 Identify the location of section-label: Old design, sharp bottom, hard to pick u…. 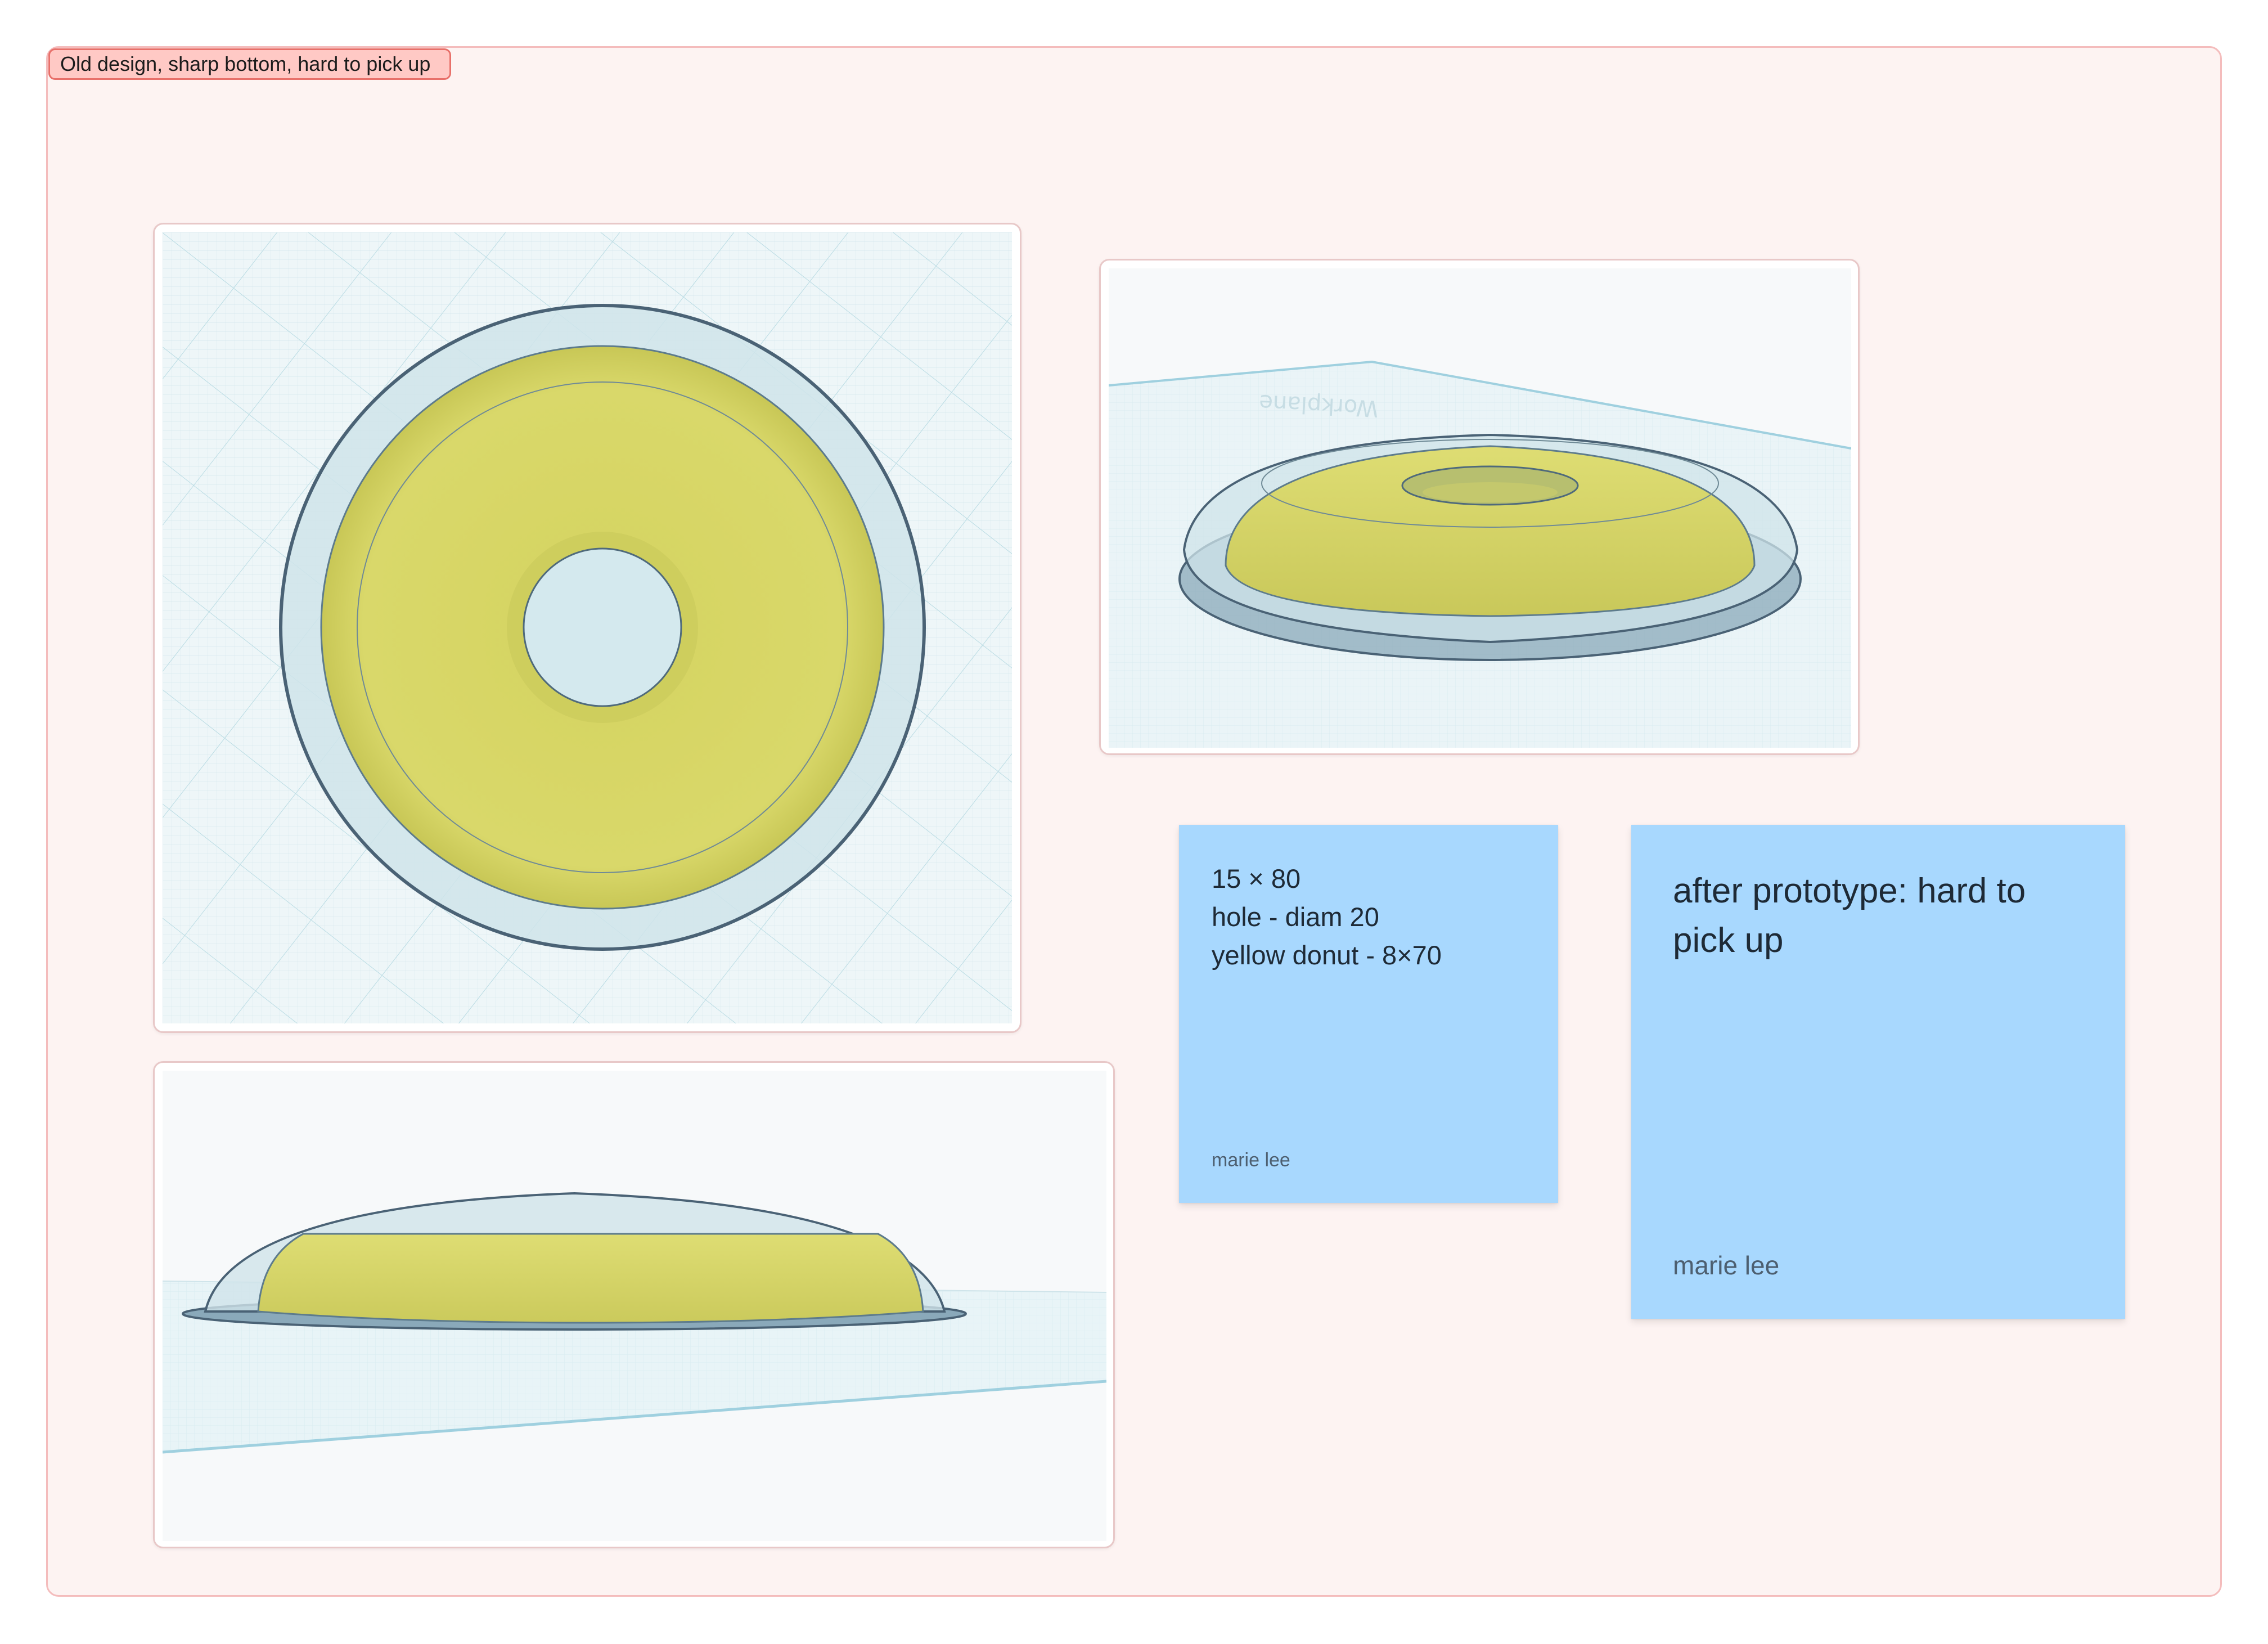
(250, 64).